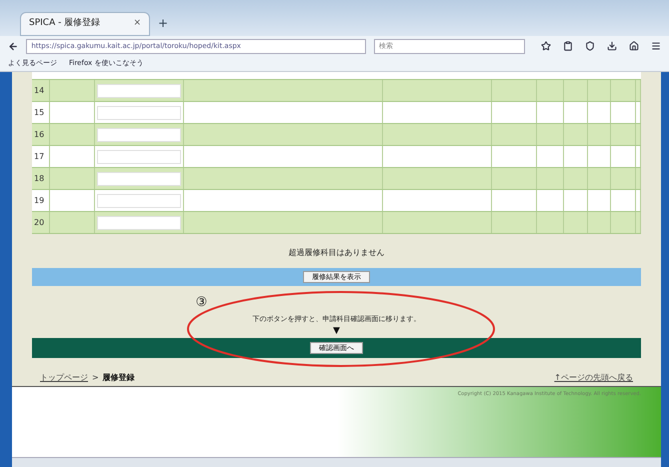  Describe the element at coordinates (64, 378) in the screenshot. I see `breadcrumb-link: トップページ` at that location.